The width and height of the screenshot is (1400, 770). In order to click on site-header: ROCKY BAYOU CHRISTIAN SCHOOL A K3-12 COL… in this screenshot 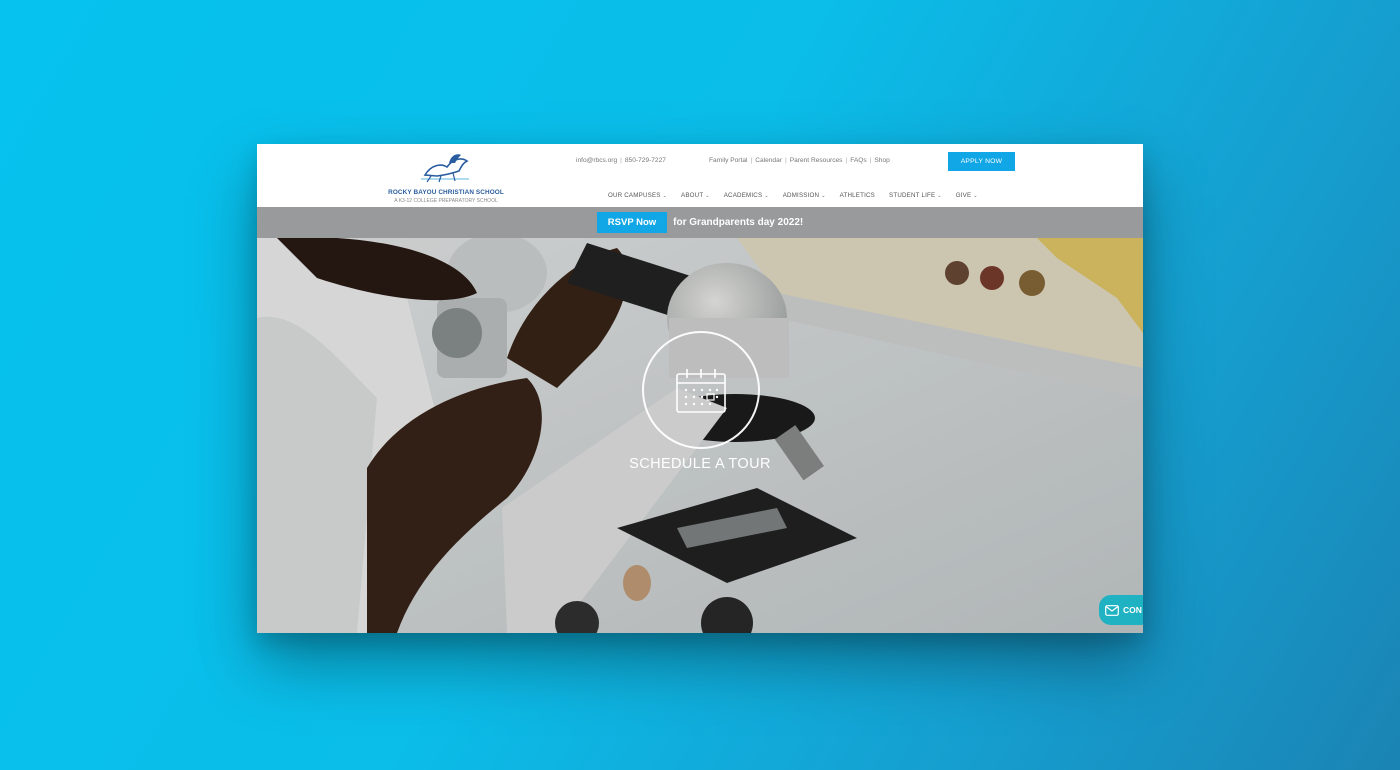, I will do `click(700, 175)`.